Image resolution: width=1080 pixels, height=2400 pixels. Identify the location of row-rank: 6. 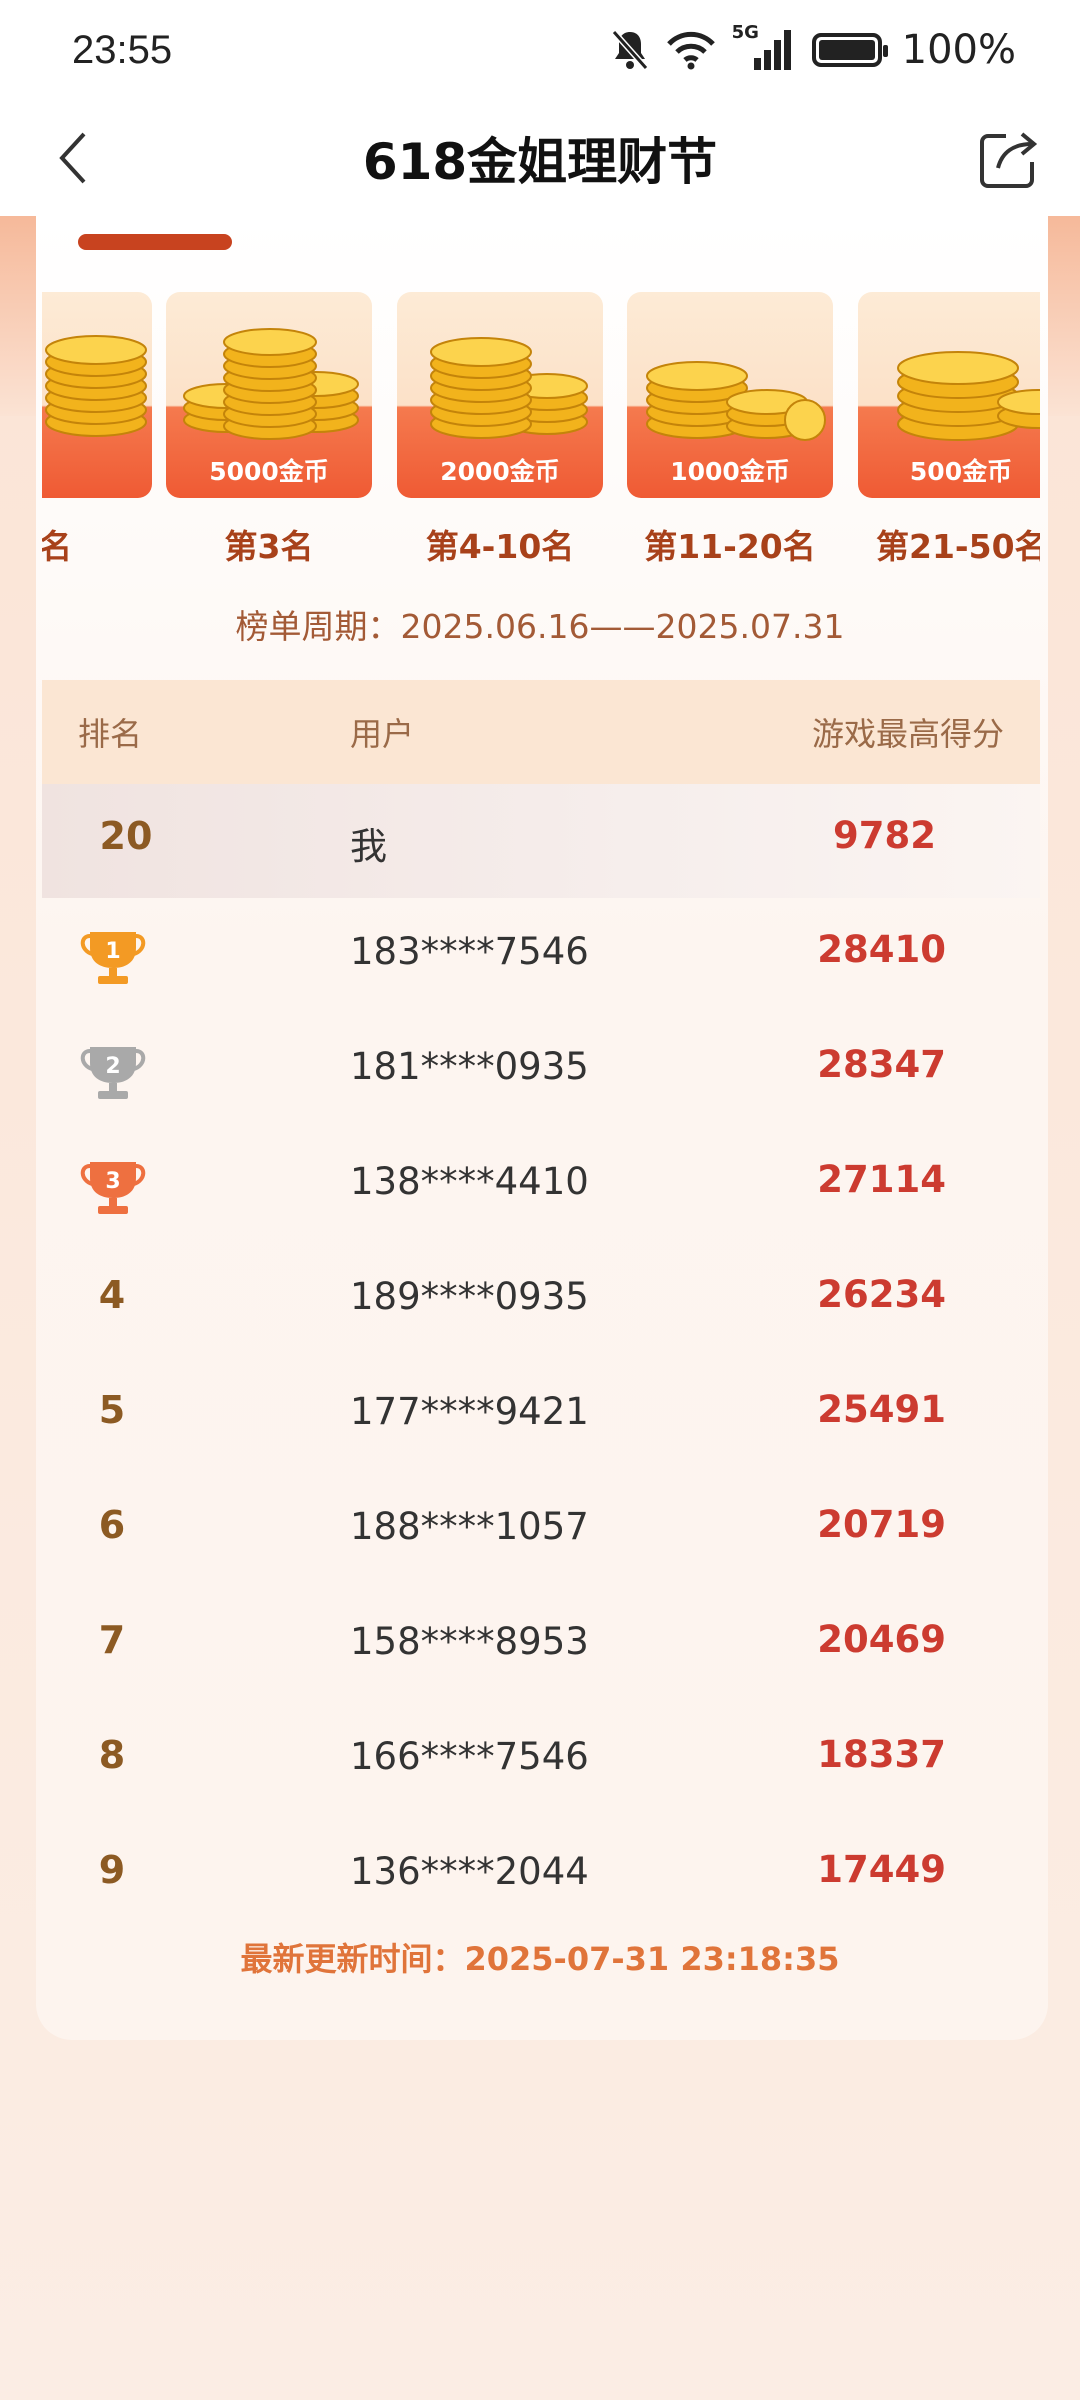
(112, 1525).